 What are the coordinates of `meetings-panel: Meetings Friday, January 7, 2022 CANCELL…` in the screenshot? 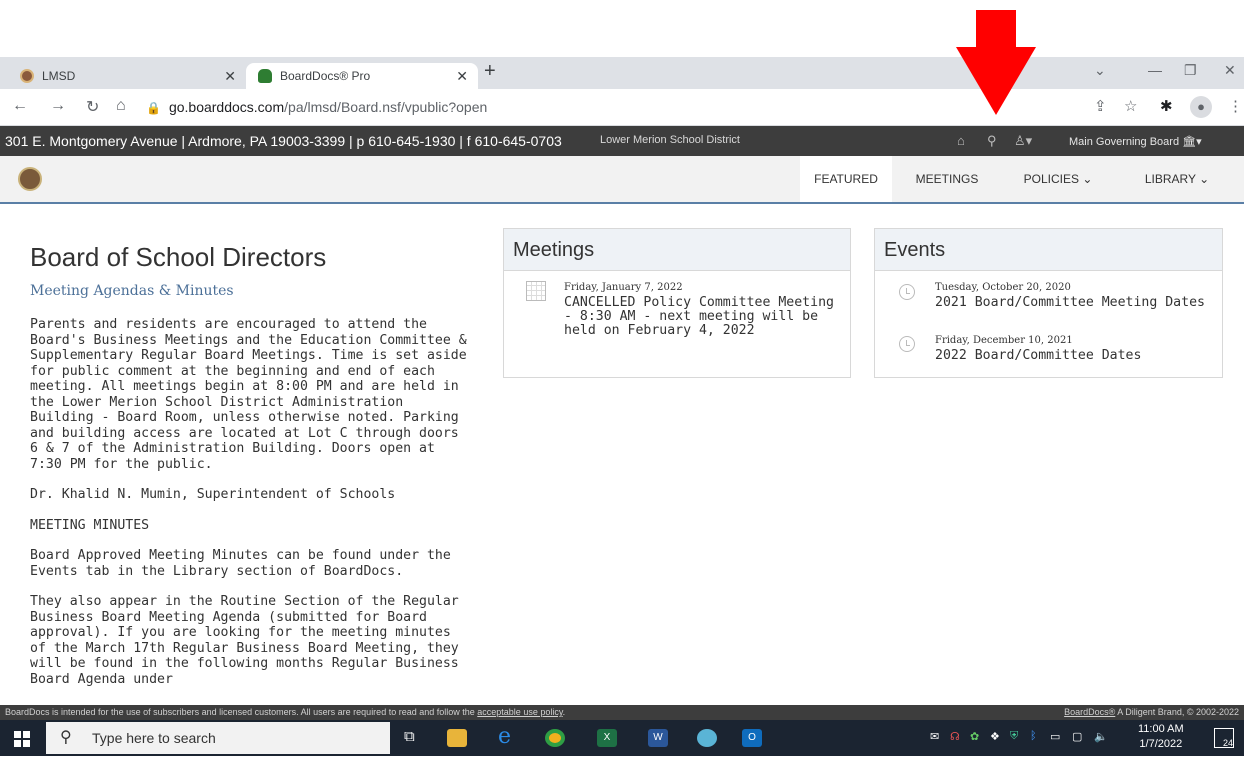 It's located at (677, 303).